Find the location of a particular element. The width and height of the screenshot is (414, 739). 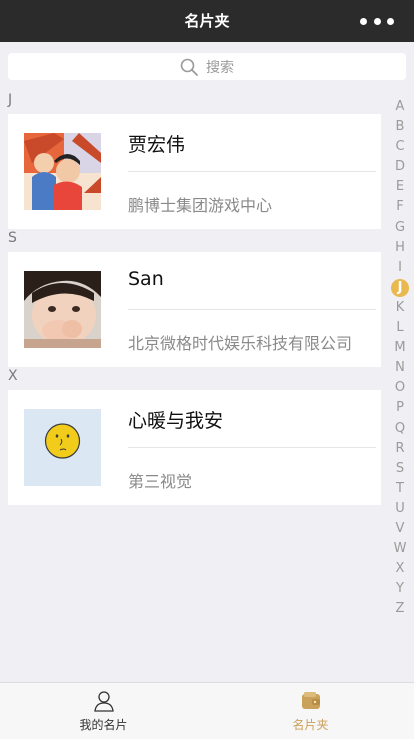

contact-card-san: San 北京微格时代娱乐科技有限公司 is located at coordinates (194, 309).